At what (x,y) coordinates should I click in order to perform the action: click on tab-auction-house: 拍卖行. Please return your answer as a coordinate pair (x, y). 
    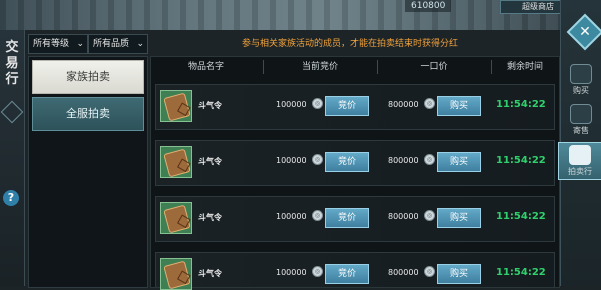
    Looking at the image, I should click on (579, 161).